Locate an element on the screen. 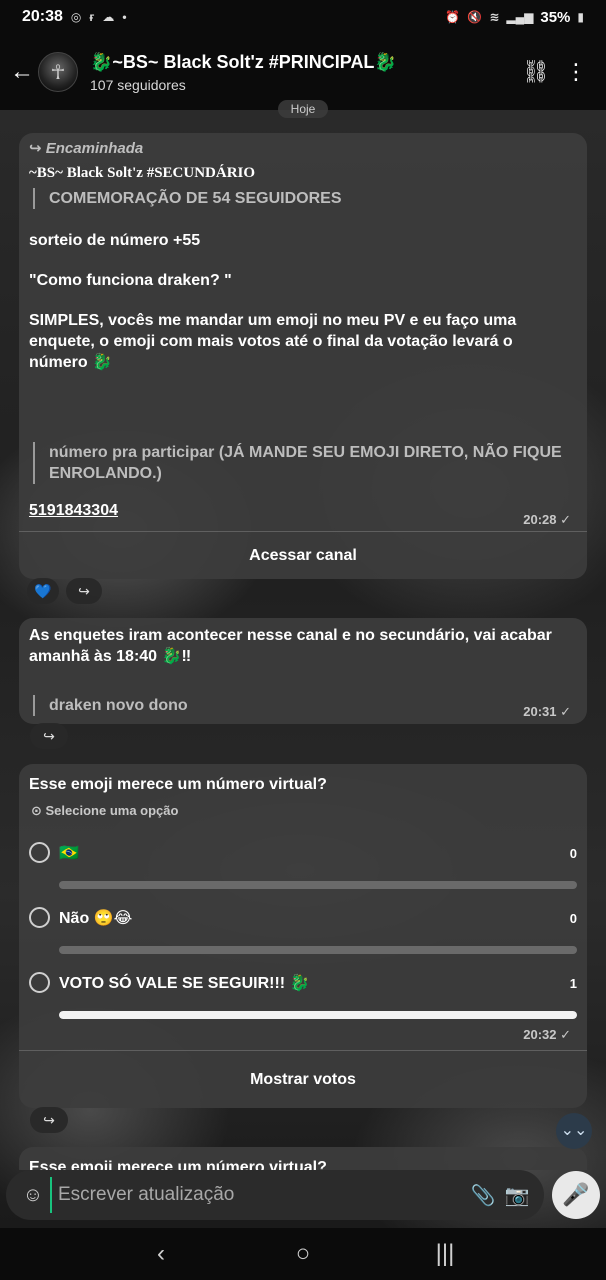 This screenshot has width=606, height=1280. poll-option-label: Não 🙄😂 is located at coordinates (96, 918).